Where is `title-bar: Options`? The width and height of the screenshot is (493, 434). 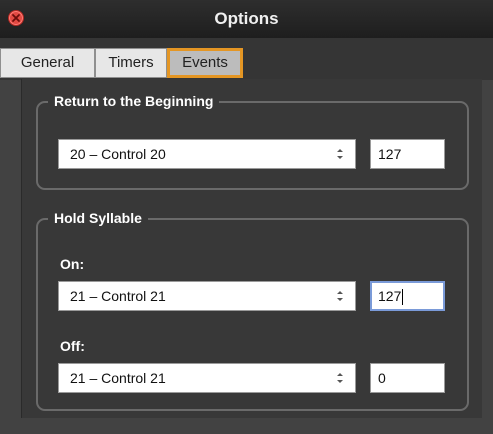 title-bar: Options is located at coordinates (246, 19).